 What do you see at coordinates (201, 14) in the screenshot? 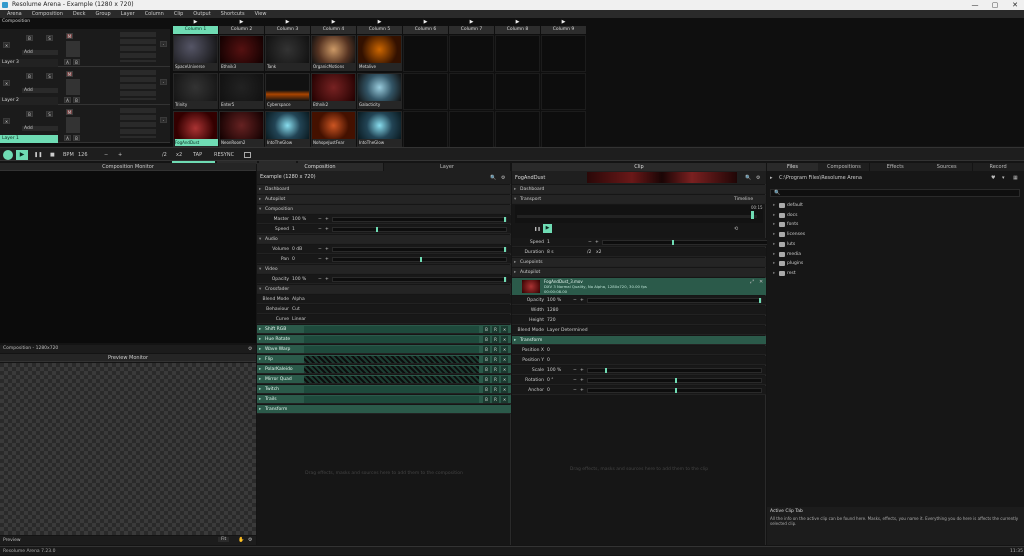
I see `menu-output: Output` at bounding box center [201, 14].